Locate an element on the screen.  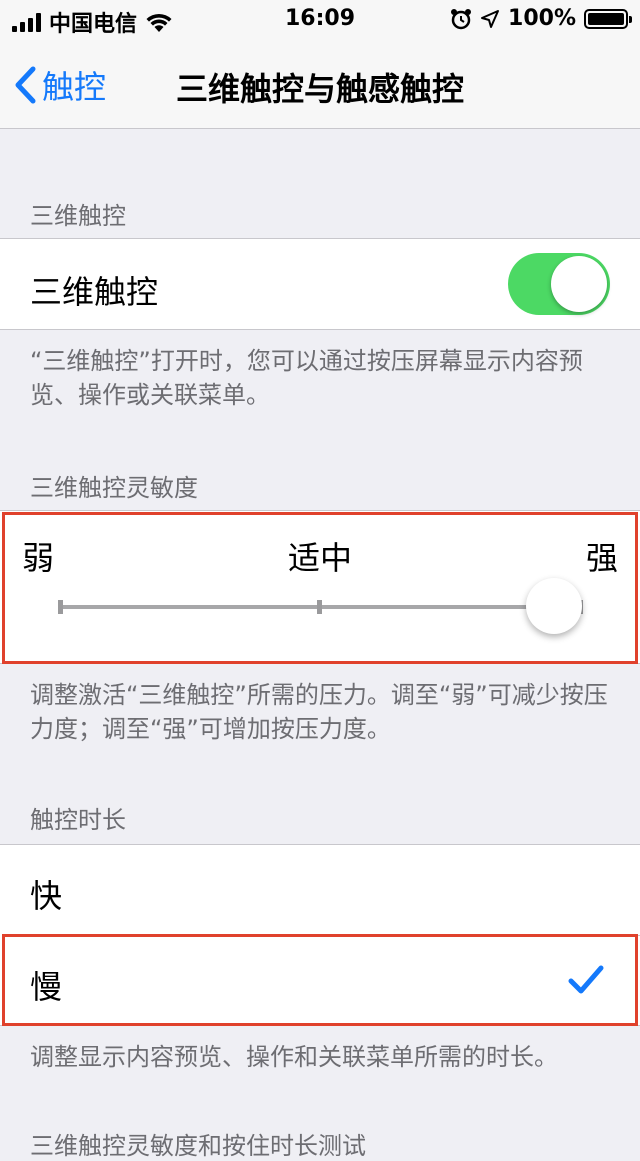
duration-footer: 调整显示内容预览、操作和关联菜单所需的时长。 is located at coordinates (294, 1057).